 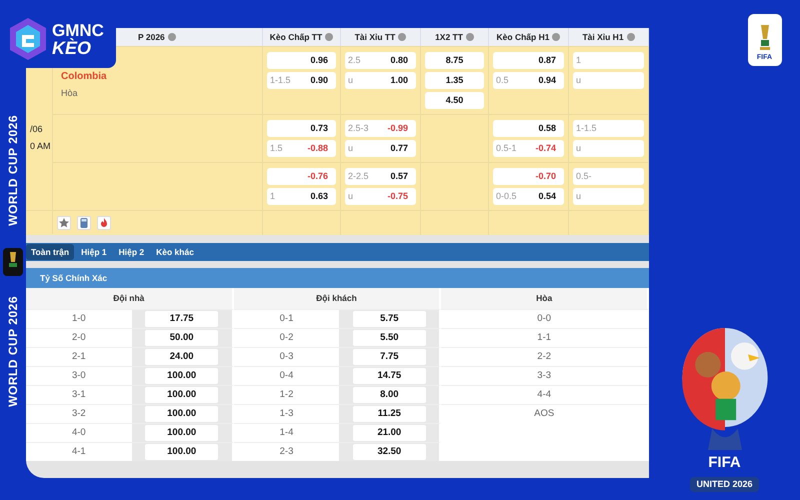 What do you see at coordinates (528, 176) in the screenshot?
I see `odds-box: -0.70` at bounding box center [528, 176].